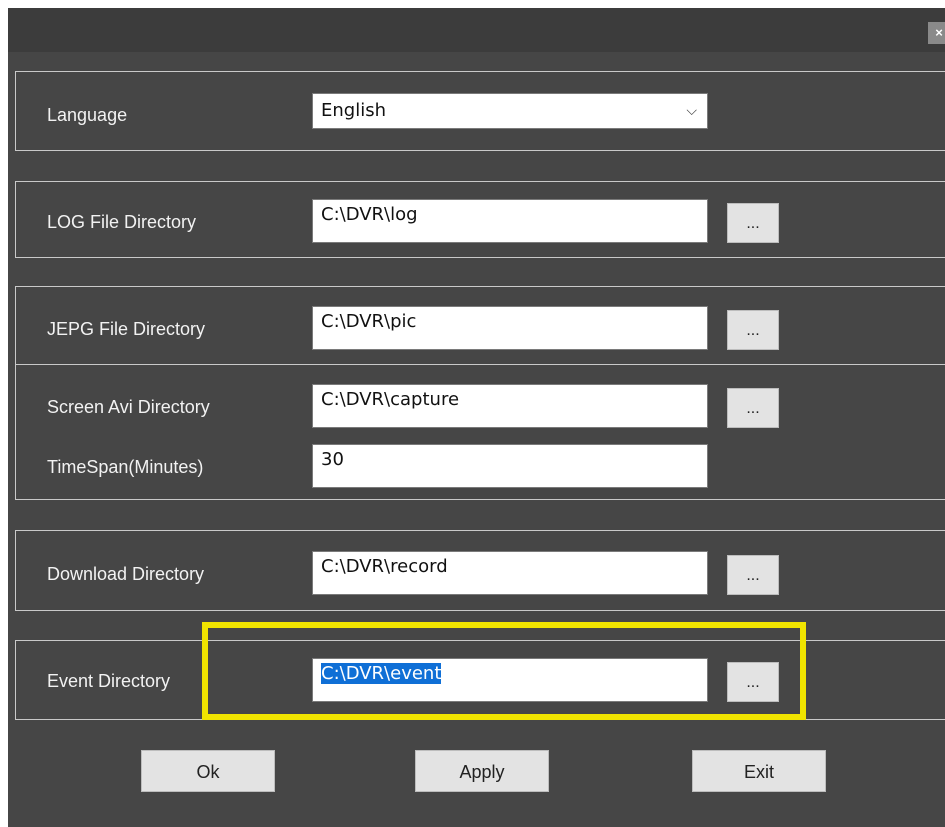 The image size is (945, 827). What do you see at coordinates (122, 222) in the screenshot?
I see `log-dir-label: LOG File Directory` at bounding box center [122, 222].